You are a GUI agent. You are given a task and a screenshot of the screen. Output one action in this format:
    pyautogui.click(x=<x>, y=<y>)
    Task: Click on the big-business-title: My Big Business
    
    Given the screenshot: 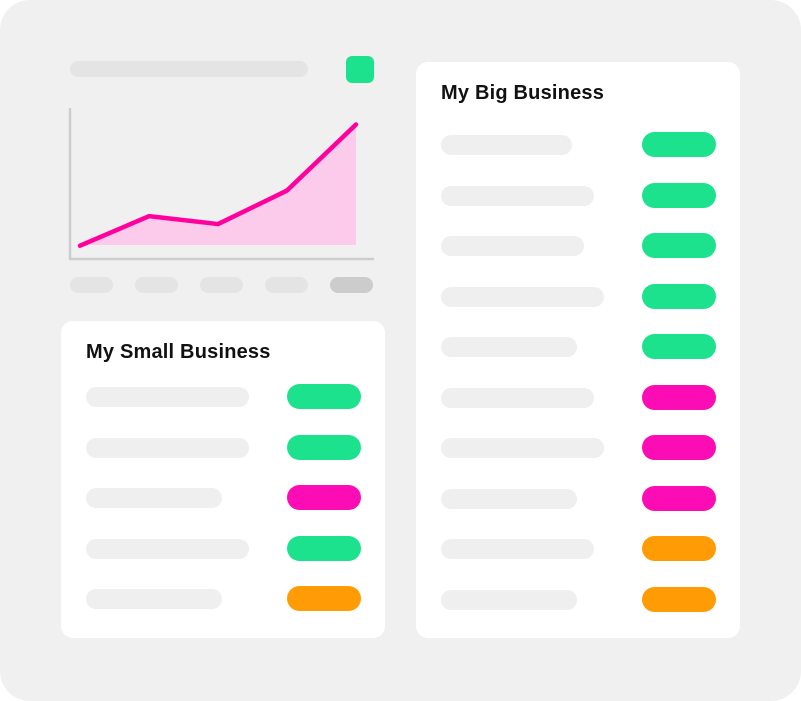 What is the action you would take?
    pyautogui.click(x=523, y=93)
    